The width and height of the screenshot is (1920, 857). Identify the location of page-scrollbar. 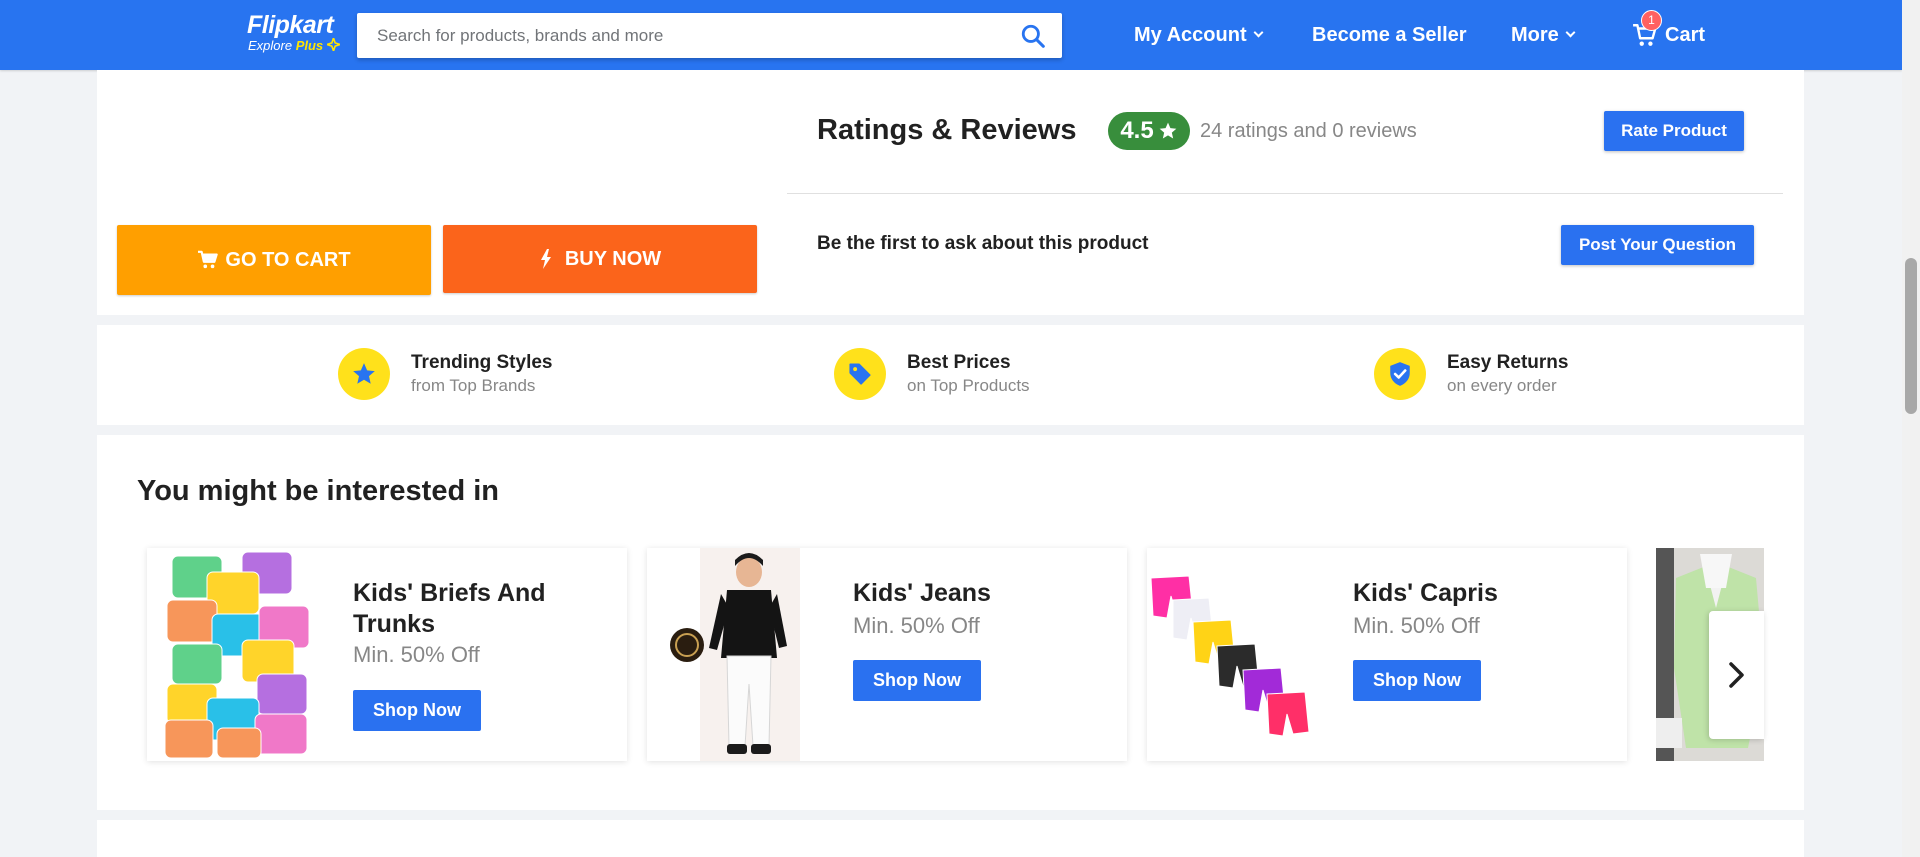
(1911, 428).